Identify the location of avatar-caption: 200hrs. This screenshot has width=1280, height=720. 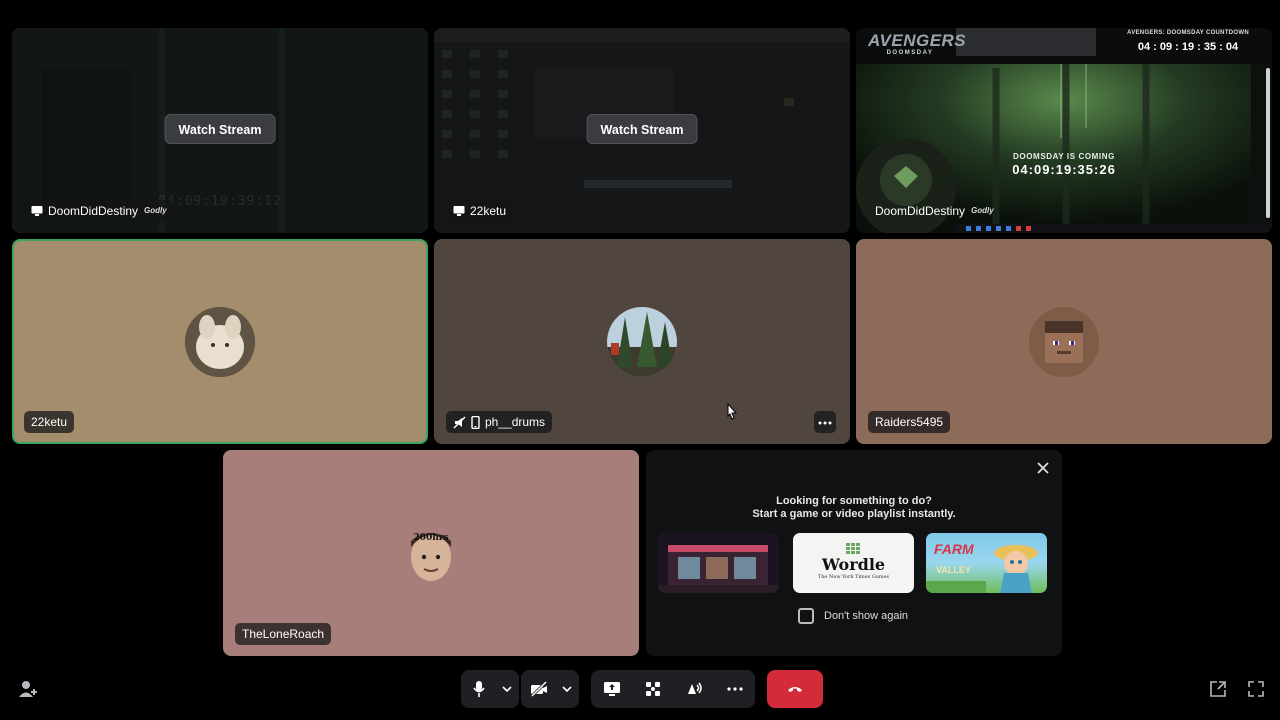
(431, 538).